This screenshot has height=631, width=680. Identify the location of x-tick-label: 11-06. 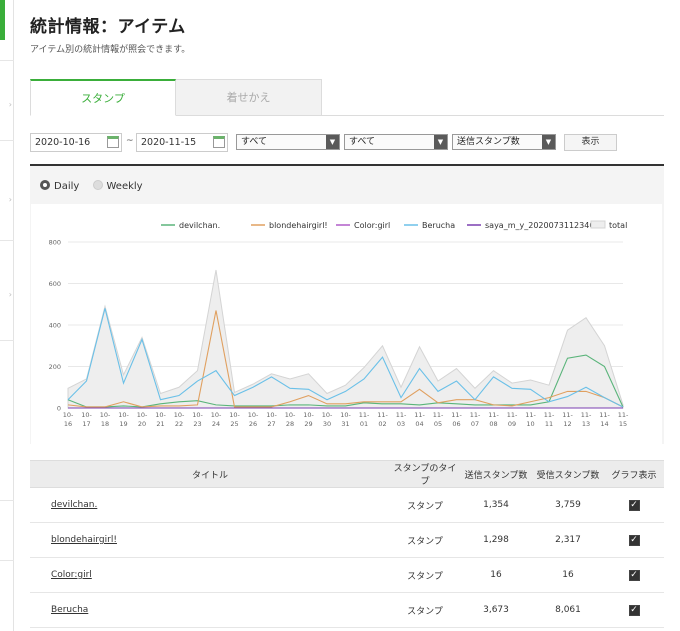
(456, 419).